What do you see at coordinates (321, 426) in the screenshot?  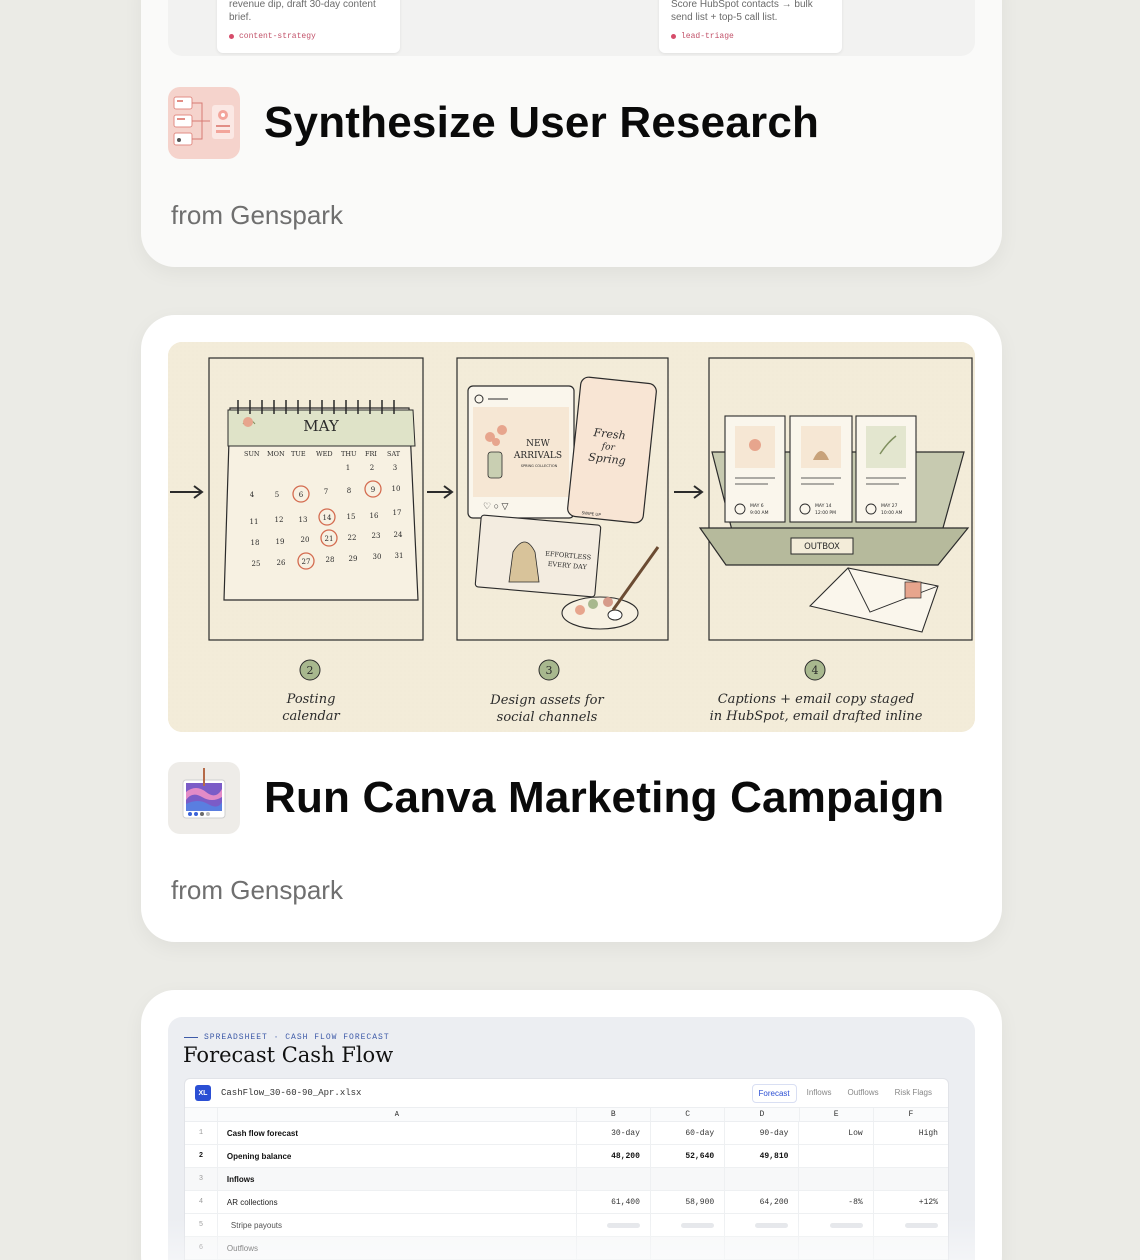 I see `svg-text: MAY` at bounding box center [321, 426].